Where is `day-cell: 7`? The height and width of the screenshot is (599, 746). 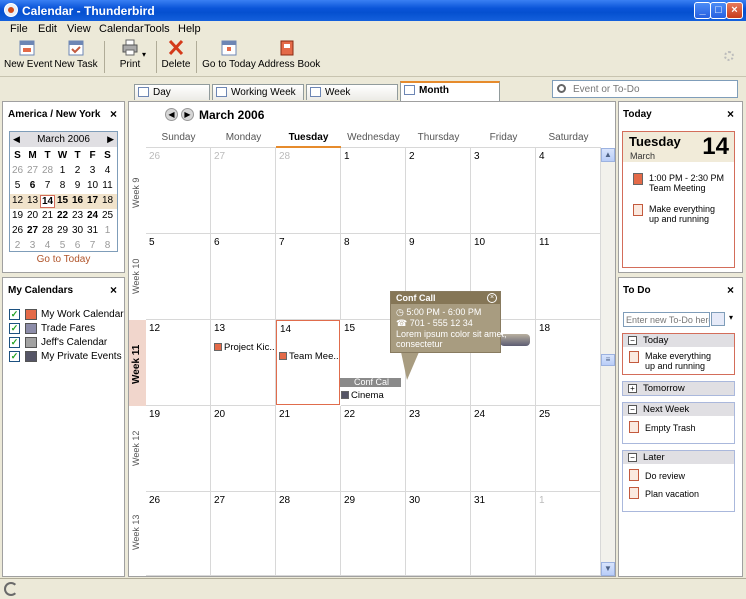
day-cell: 7 is located at coordinates (308, 277).